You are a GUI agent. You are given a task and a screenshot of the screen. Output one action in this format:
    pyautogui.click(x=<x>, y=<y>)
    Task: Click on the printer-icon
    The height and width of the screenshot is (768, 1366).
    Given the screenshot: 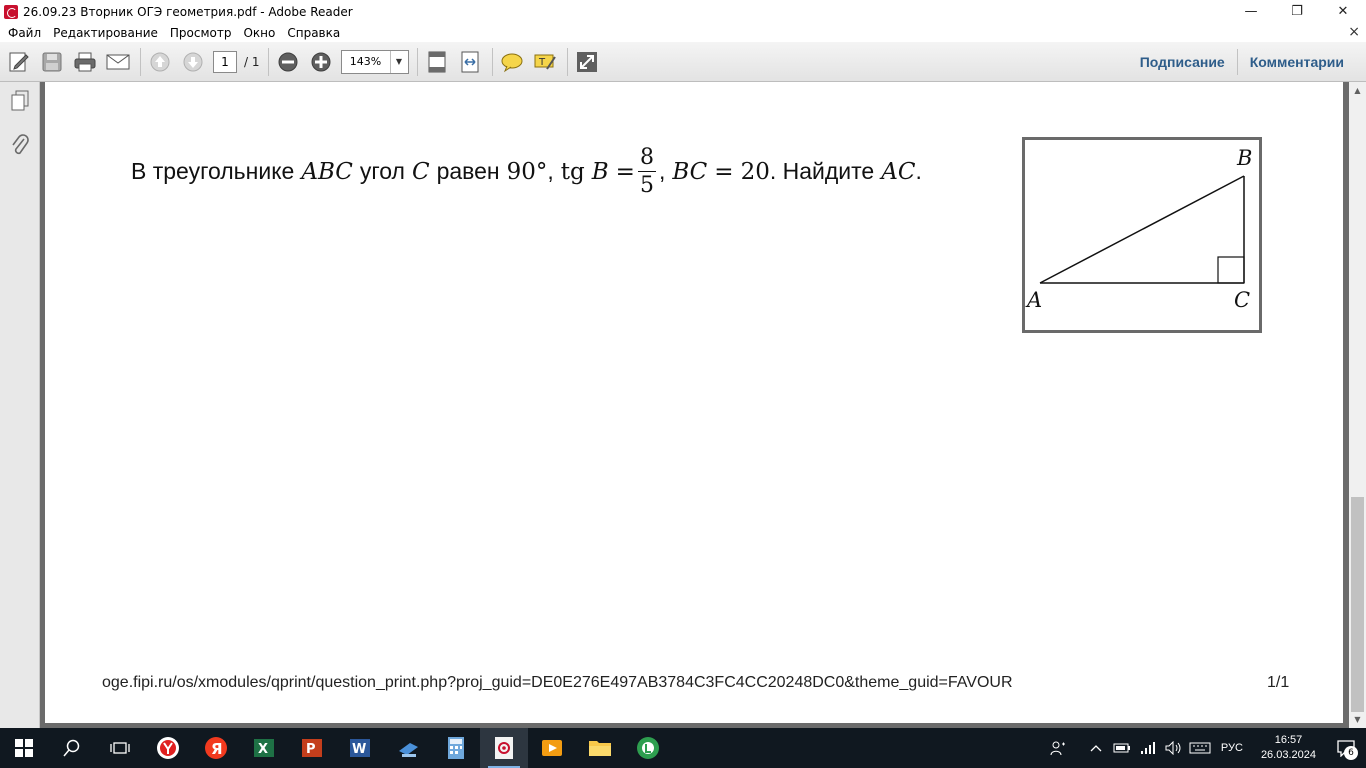 What is the action you would take?
    pyautogui.click(x=85, y=61)
    